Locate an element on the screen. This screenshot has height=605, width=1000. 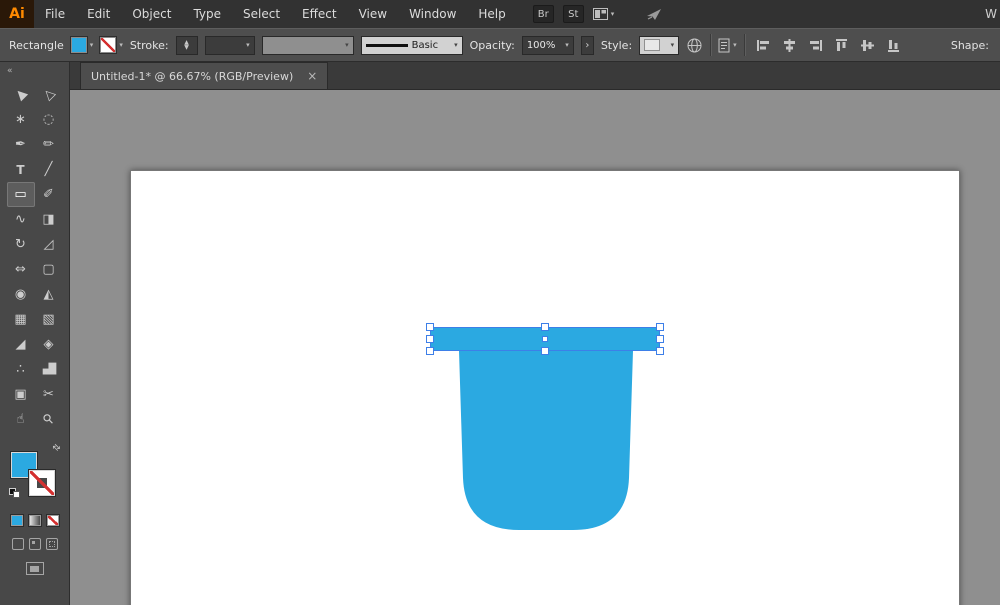
swap-fill-stroke-icon: ⇄ is located at coordinates (56, 448).